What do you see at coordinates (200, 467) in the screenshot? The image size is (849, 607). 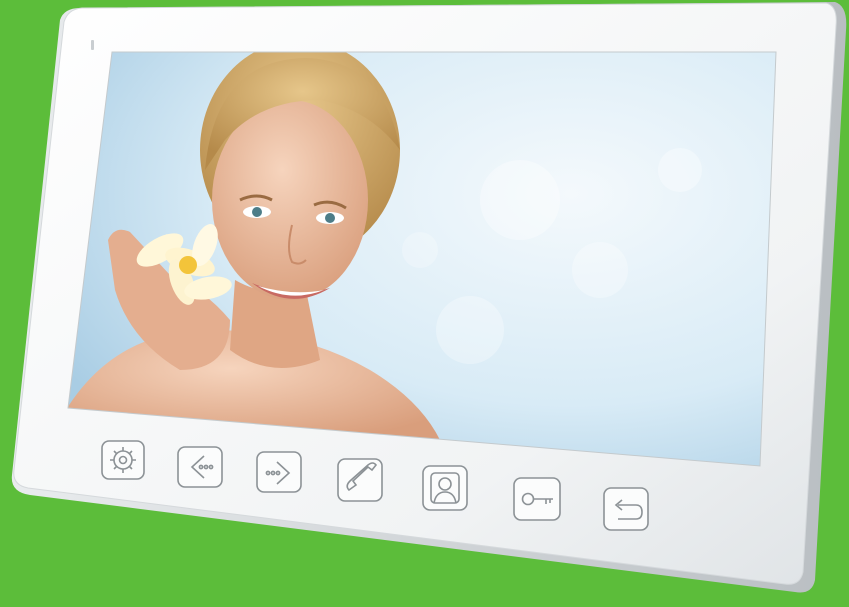 I see `previous-button` at bounding box center [200, 467].